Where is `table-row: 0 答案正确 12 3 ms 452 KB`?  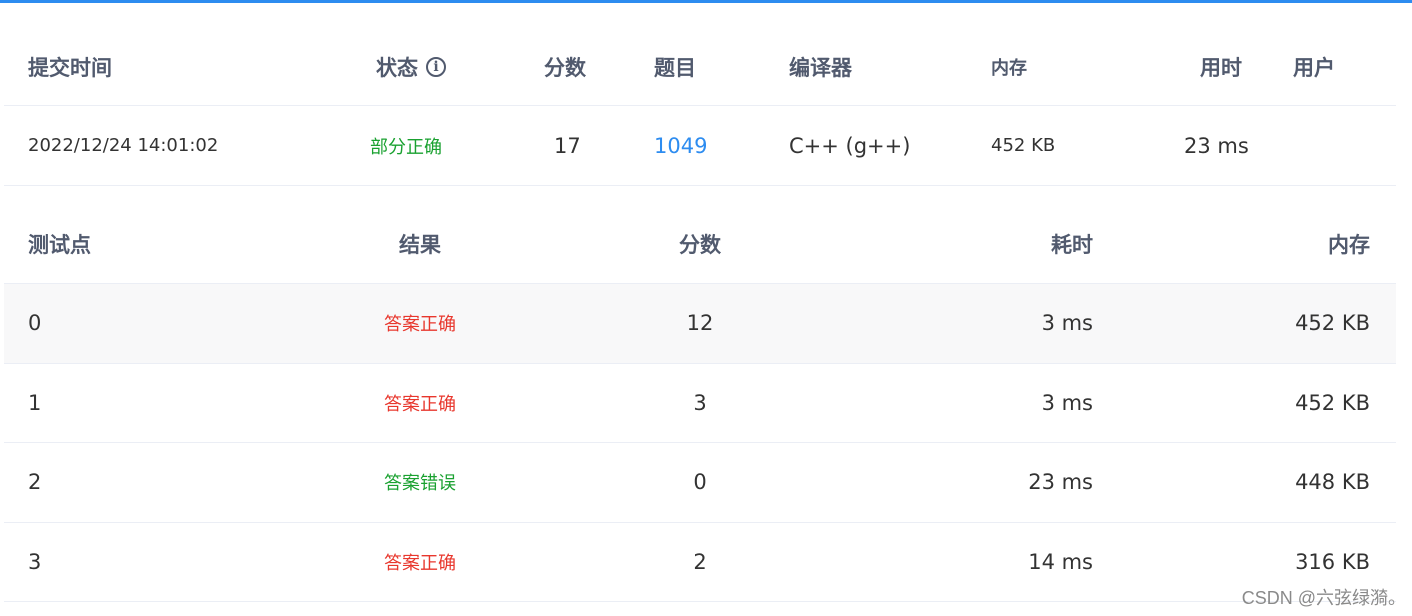 table-row: 0 答案正确 12 3 ms 452 KB is located at coordinates (700, 324).